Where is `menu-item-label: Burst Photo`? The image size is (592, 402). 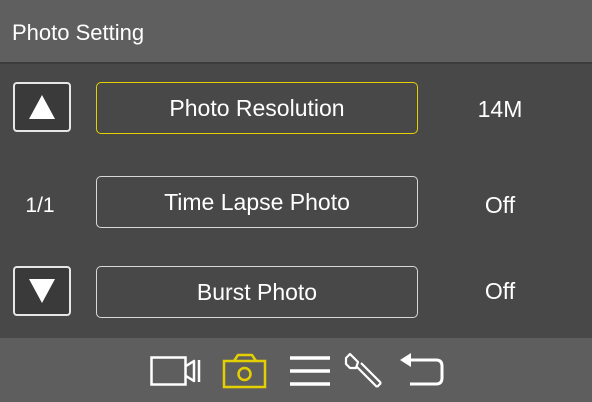 menu-item-label: Burst Photo is located at coordinates (257, 291).